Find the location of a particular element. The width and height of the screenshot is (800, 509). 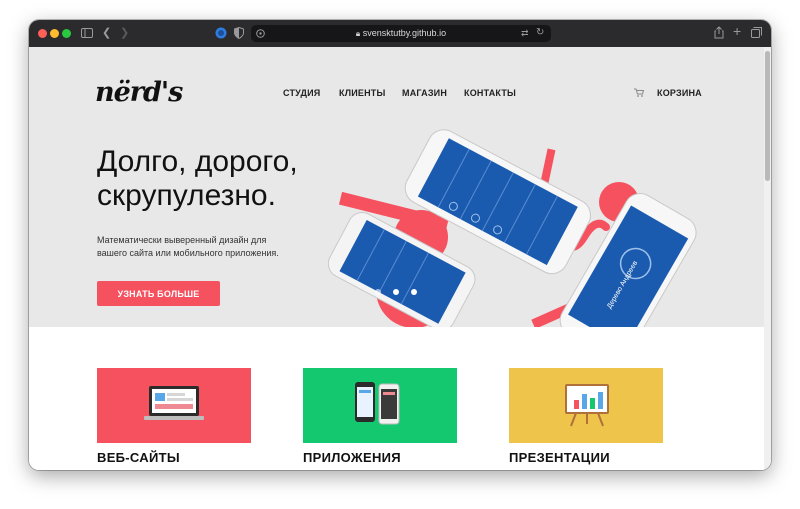

forward-icon: ❯ is located at coordinates (124, 33).